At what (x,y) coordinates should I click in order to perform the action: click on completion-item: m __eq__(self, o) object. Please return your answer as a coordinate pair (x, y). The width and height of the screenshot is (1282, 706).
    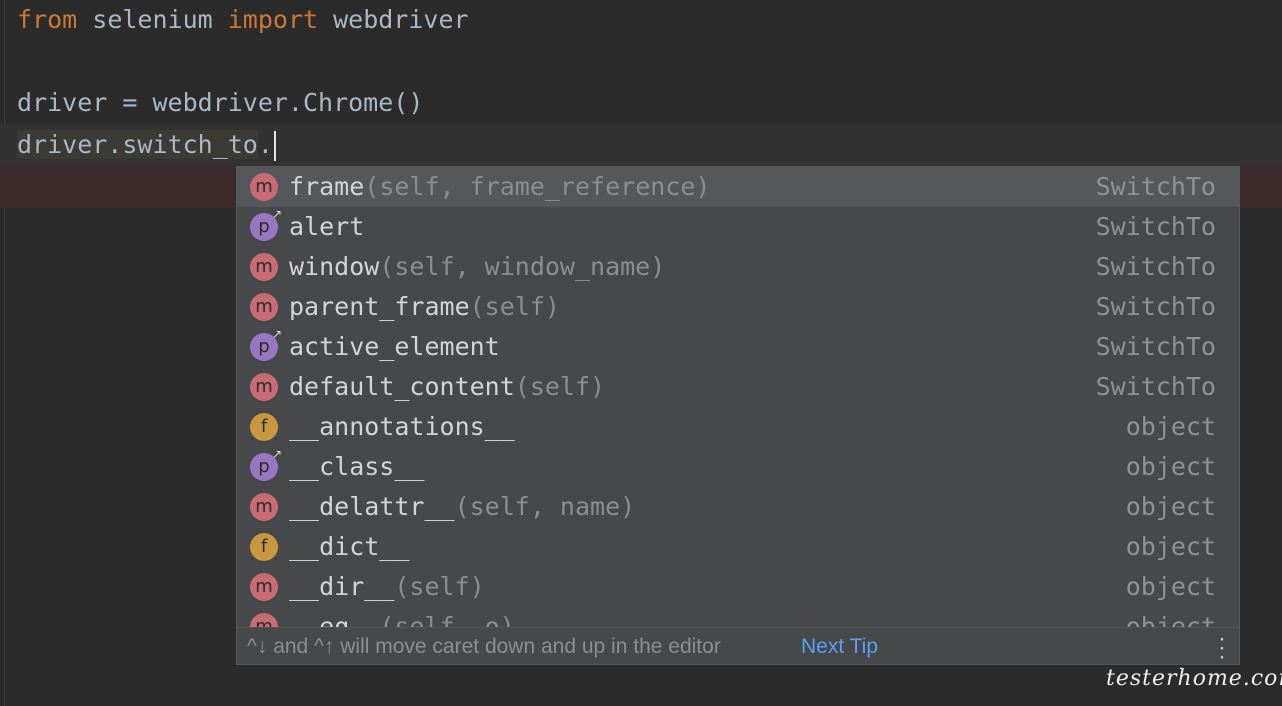
    Looking at the image, I should click on (738, 617).